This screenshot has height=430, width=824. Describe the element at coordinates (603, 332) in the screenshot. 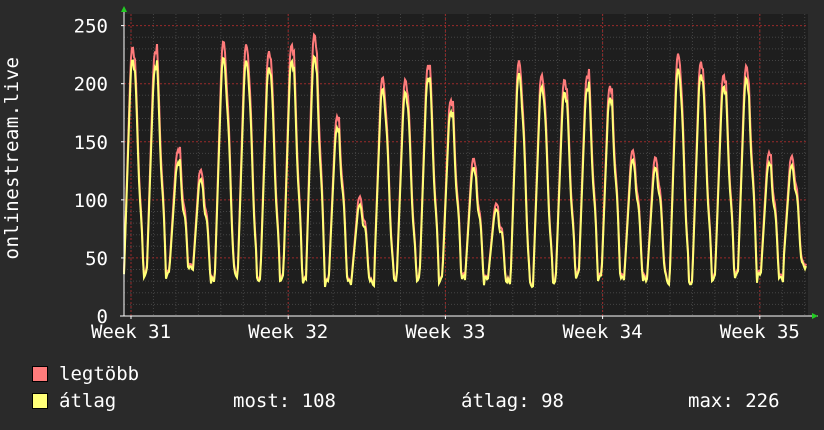

I see `x-tick-label: Week 34` at that location.